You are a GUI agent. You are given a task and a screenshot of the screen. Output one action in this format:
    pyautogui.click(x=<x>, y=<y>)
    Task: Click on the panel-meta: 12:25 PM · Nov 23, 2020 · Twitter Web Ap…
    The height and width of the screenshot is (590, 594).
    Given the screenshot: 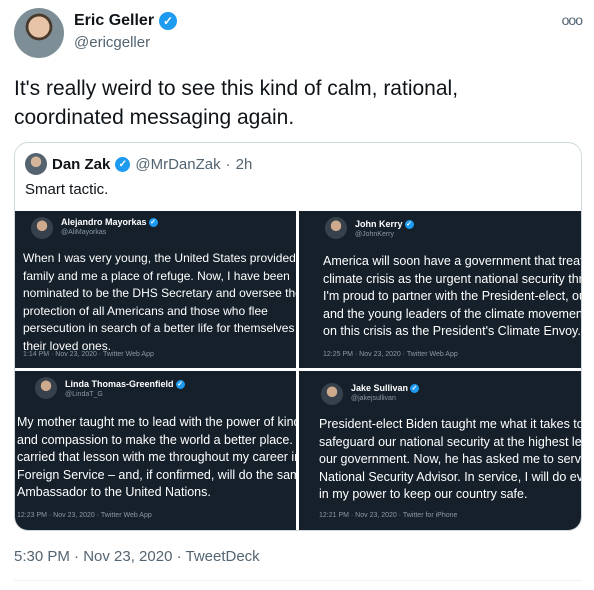 What is the action you would take?
    pyautogui.click(x=390, y=354)
    